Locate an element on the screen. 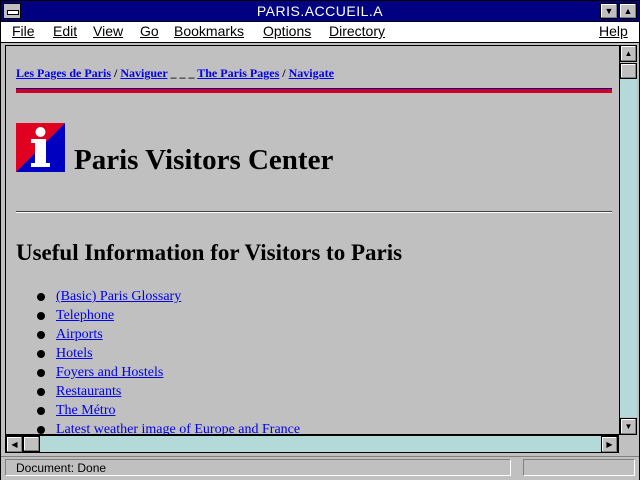  menu-view-label: View is located at coordinates (108, 31).